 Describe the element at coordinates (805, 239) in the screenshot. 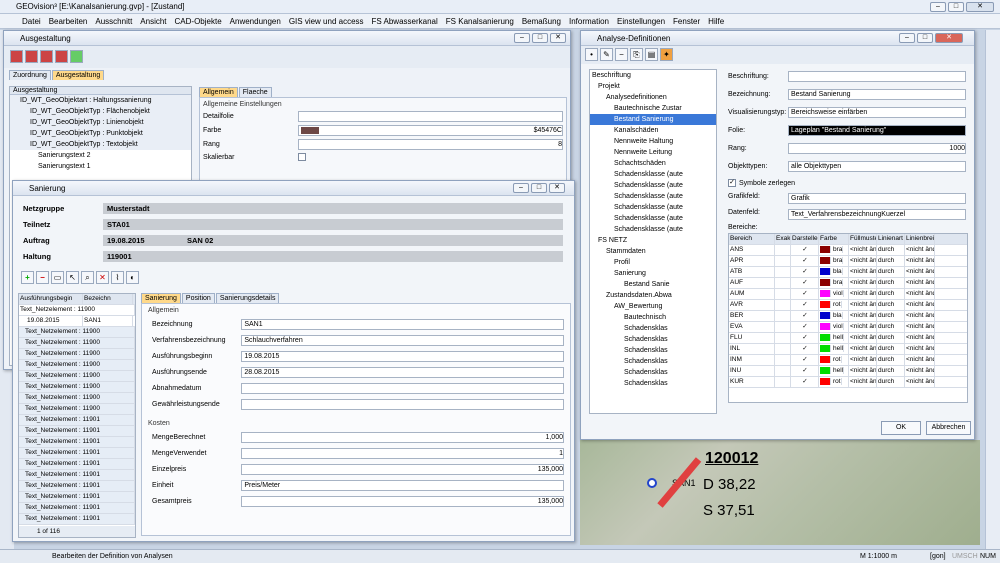

I see `bereiche-col-header: Darsteller` at that location.